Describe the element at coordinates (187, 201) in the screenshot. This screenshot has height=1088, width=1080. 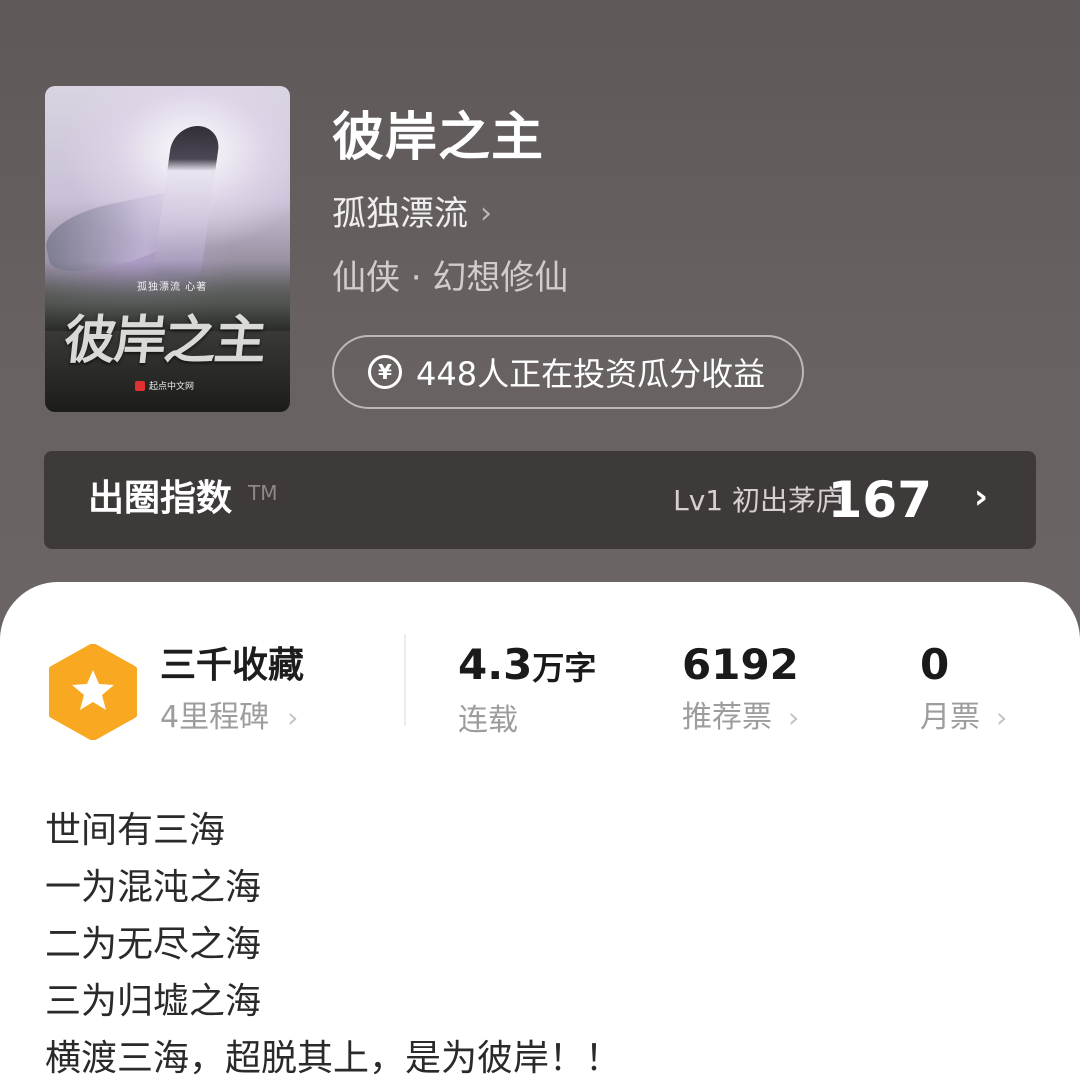
I see `cover-art-figure` at that location.